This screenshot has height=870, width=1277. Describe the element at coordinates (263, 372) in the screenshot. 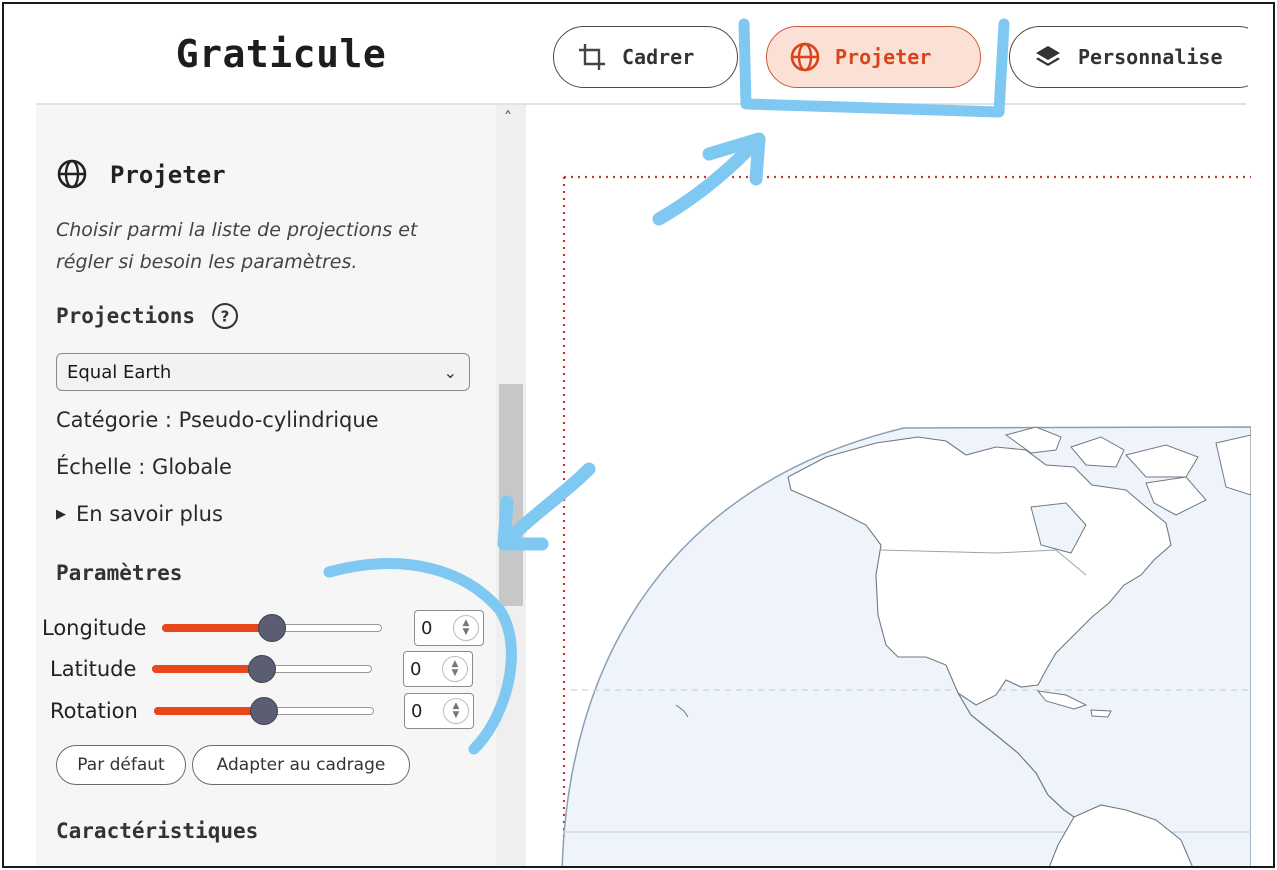

I see `projection-select: Equal Earth ⌄` at that location.